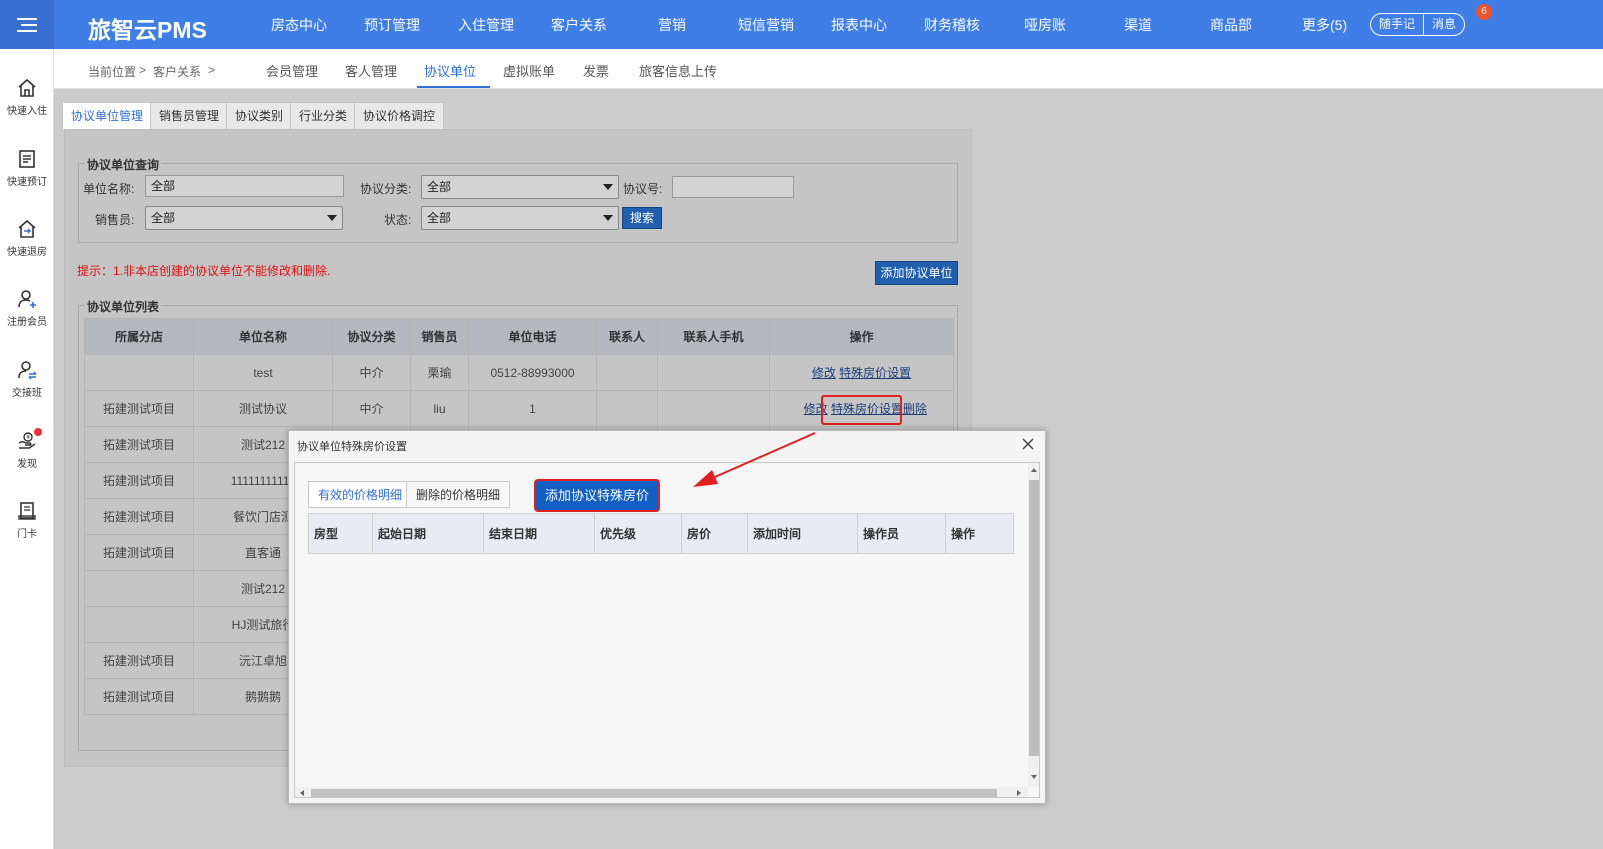 The height and width of the screenshot is (849, 1603). What do you see at coordinates (204, 271) in the screenshot?
I see `hint-text: 提示：1.非本店创建的协议单位不能修改和删除.` at bounding box center [204, 271].